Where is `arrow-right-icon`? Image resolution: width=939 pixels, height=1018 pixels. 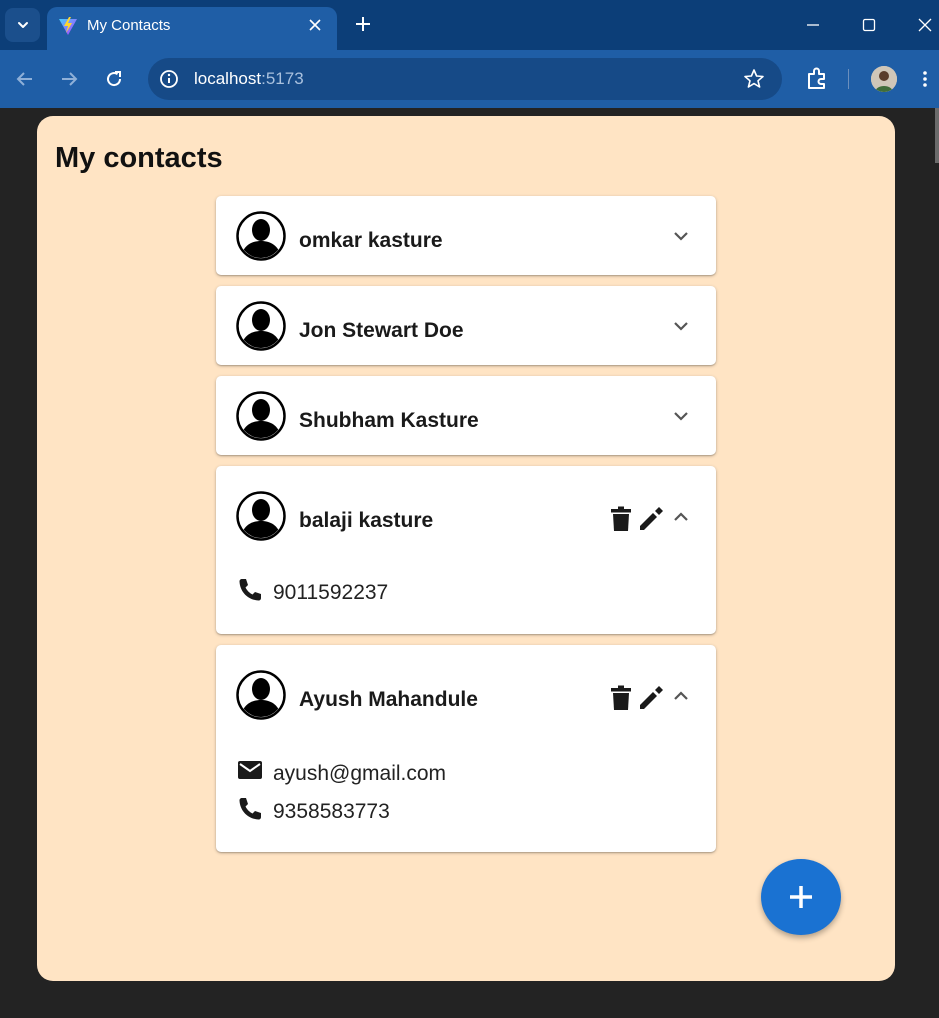
arrow-right-icon is located at coordinates (70, 79).